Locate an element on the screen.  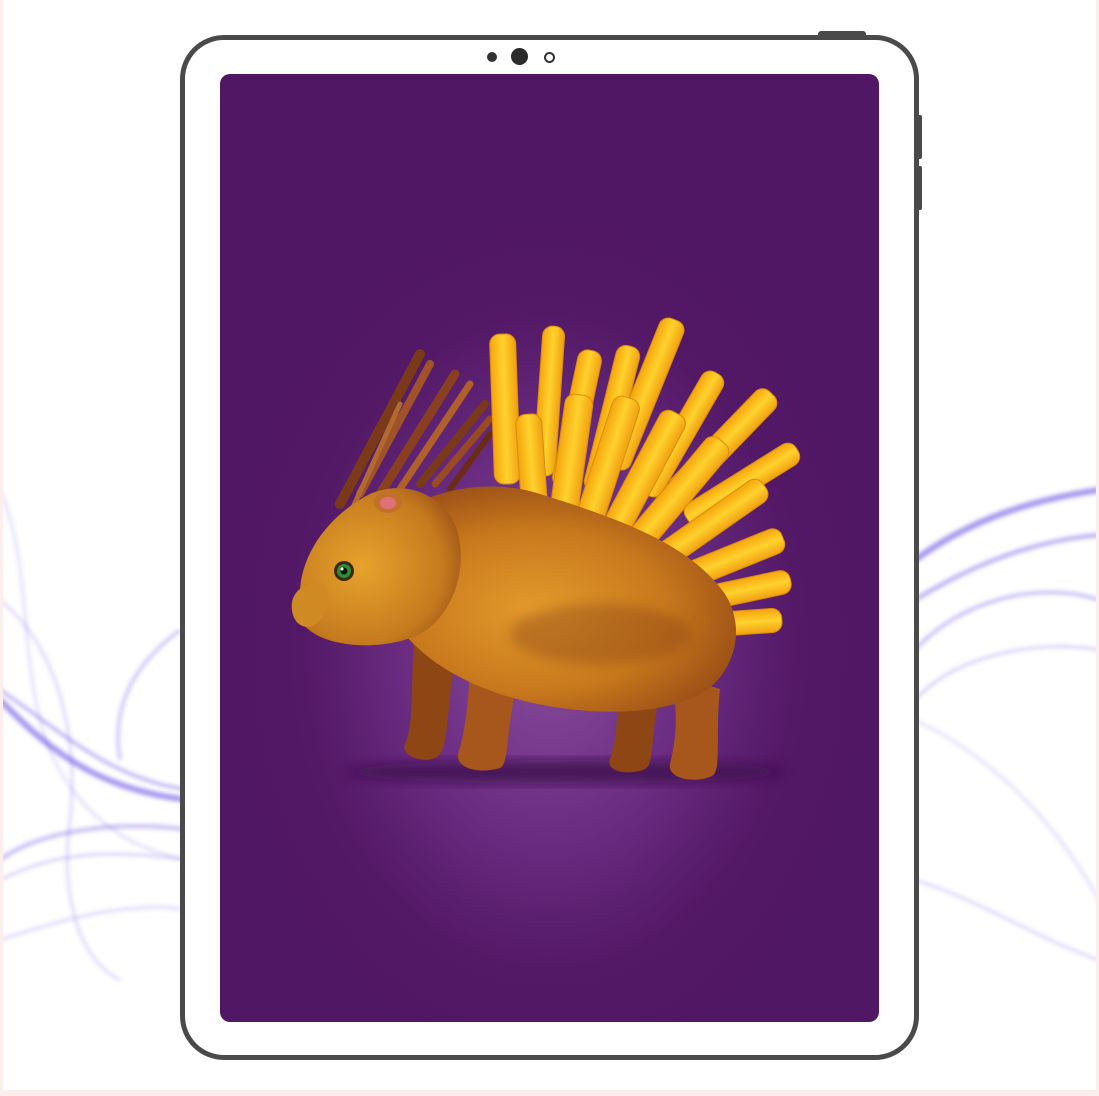
animal-ear-inner is located at coordinates (388, 503).